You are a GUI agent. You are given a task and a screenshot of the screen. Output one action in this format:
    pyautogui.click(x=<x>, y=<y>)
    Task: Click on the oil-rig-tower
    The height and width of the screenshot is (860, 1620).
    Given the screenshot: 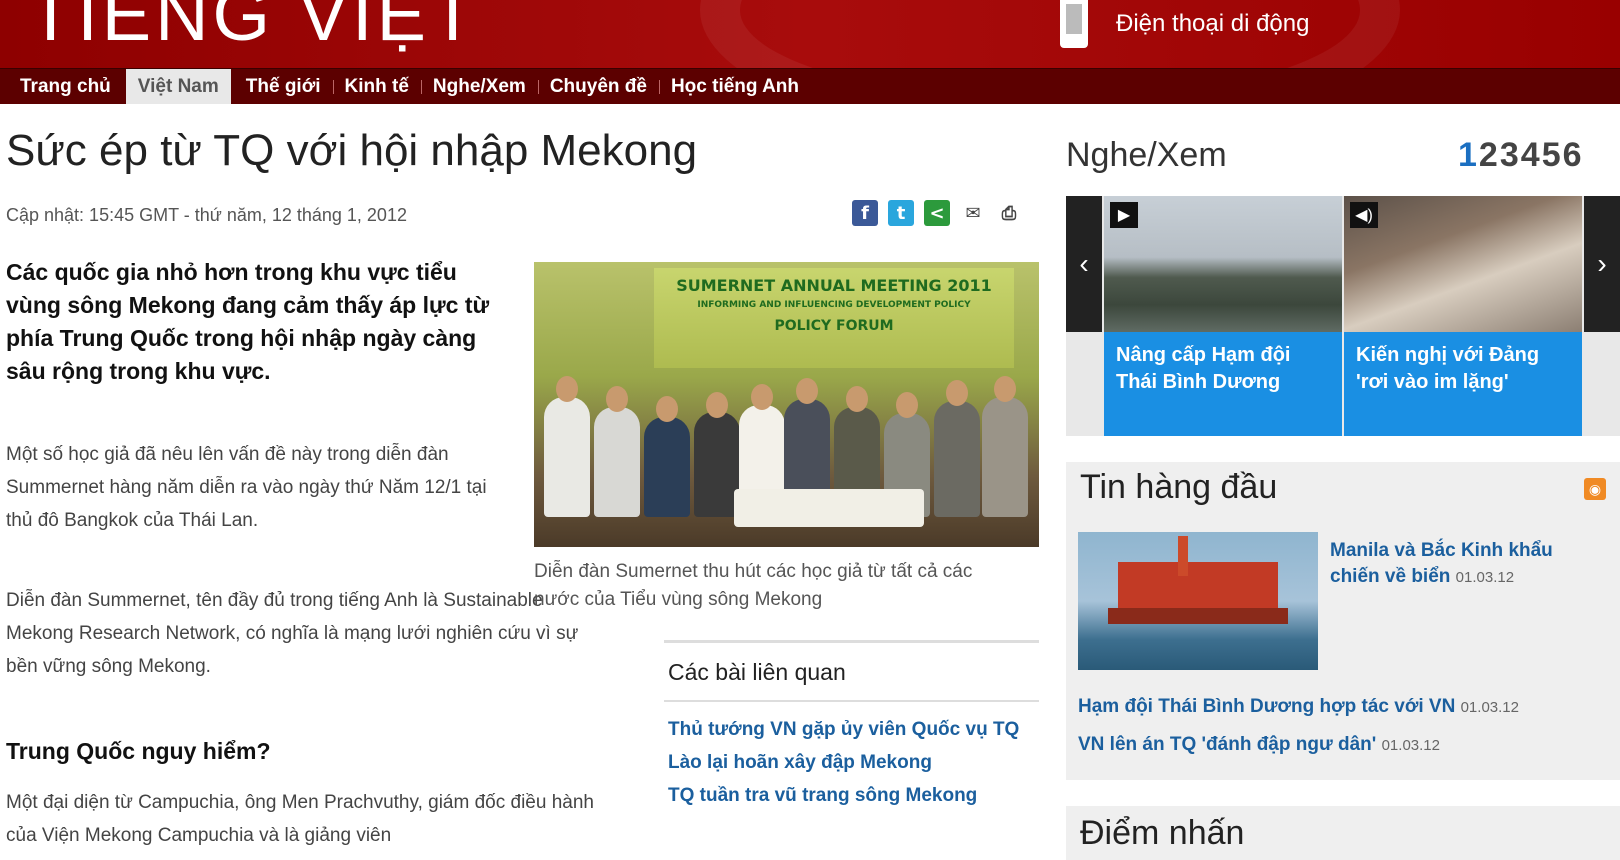 What is the action you would take?
    pyautogui.click(x=1183, y=556)
    